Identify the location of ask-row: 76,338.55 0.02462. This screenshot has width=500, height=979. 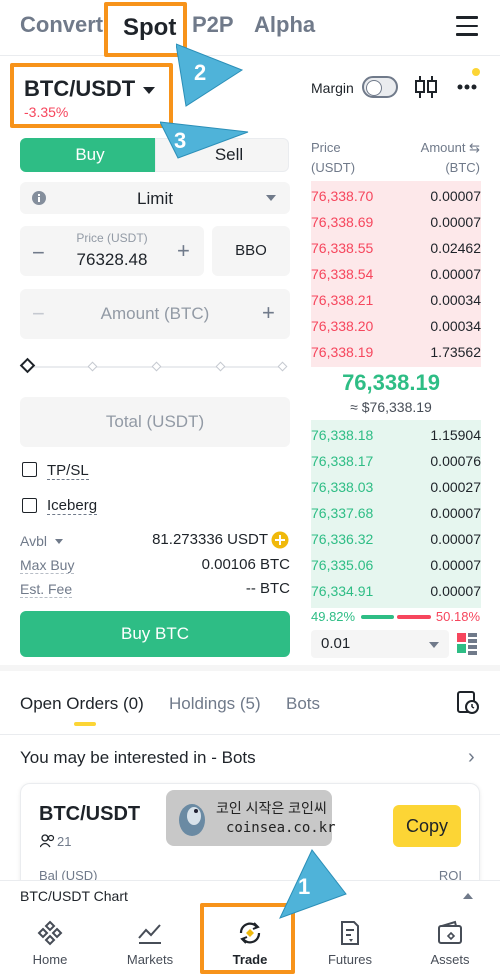
(396, 248).